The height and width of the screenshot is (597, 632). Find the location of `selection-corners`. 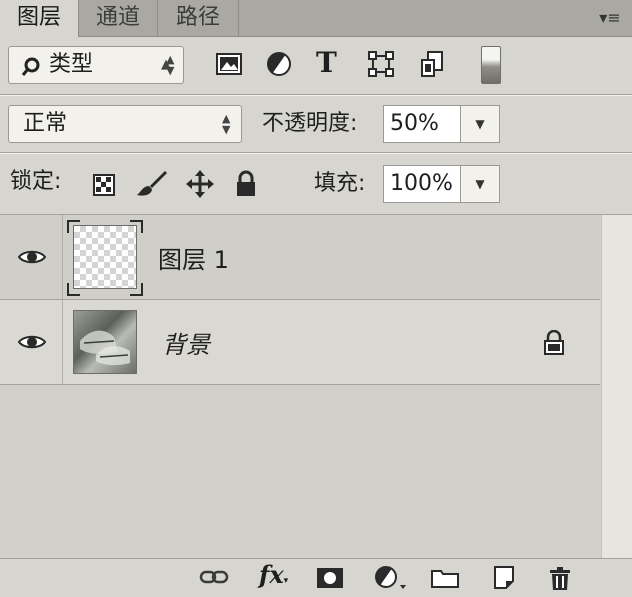

selection-corners is located at coordinates (105, 258).